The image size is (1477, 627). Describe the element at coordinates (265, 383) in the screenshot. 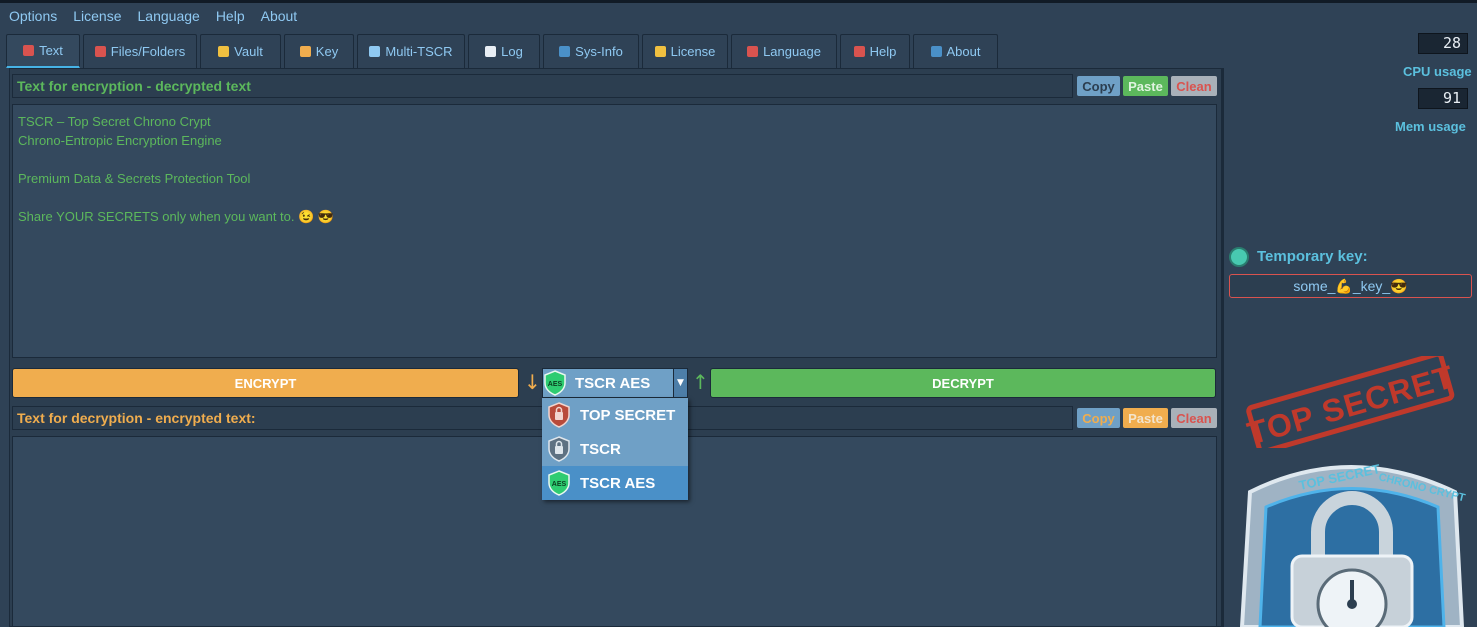

I see `encrypt-button: ENCRYPT` at that location.